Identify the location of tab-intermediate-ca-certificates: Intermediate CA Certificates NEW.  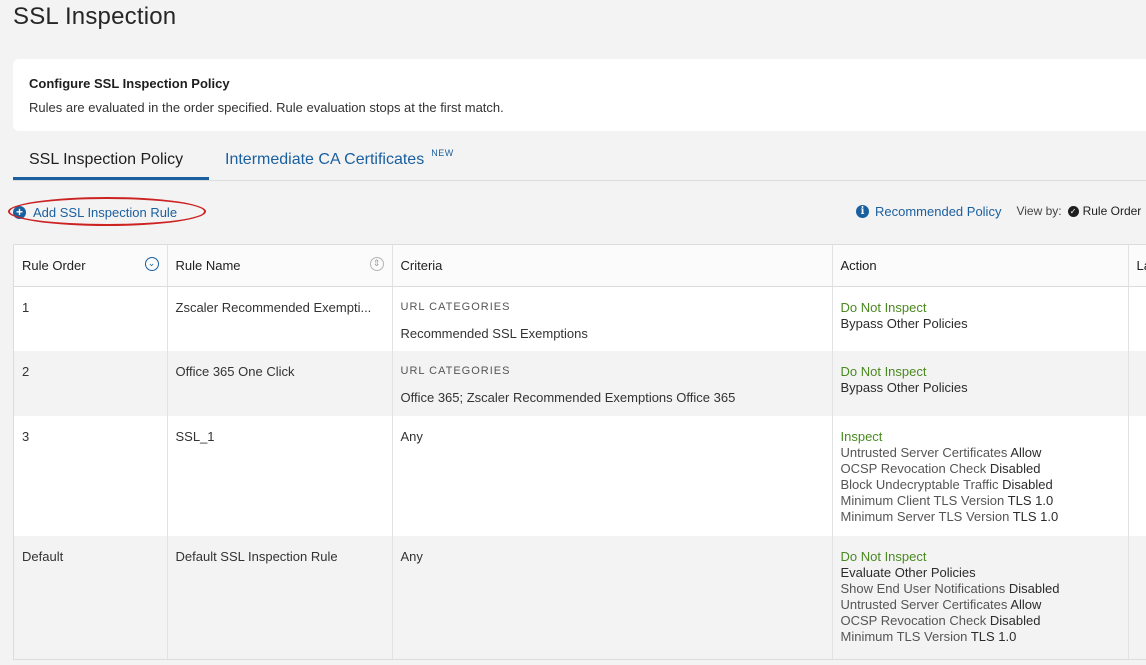
(339, 161).